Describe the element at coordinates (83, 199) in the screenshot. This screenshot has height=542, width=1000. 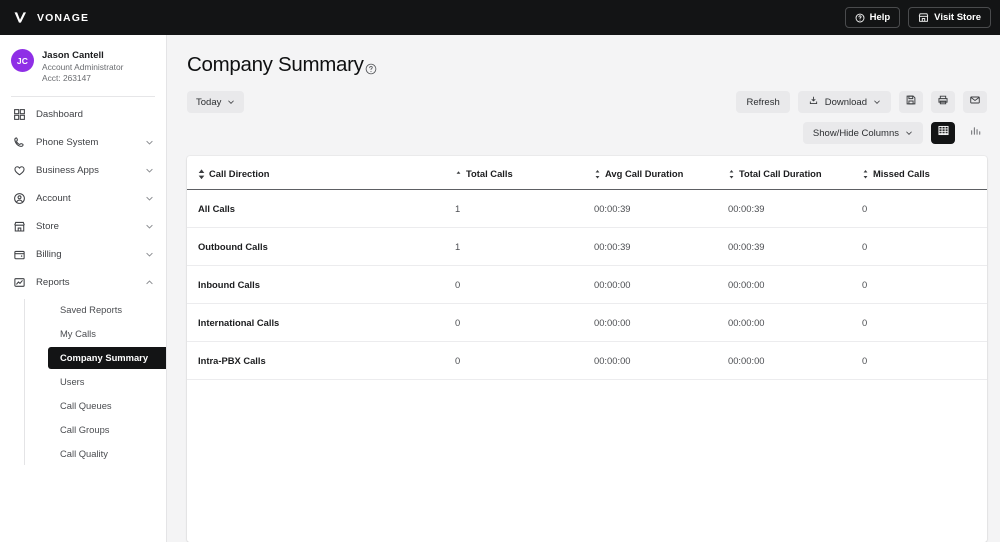
I see `sidebar-item-account: Account` at that location.